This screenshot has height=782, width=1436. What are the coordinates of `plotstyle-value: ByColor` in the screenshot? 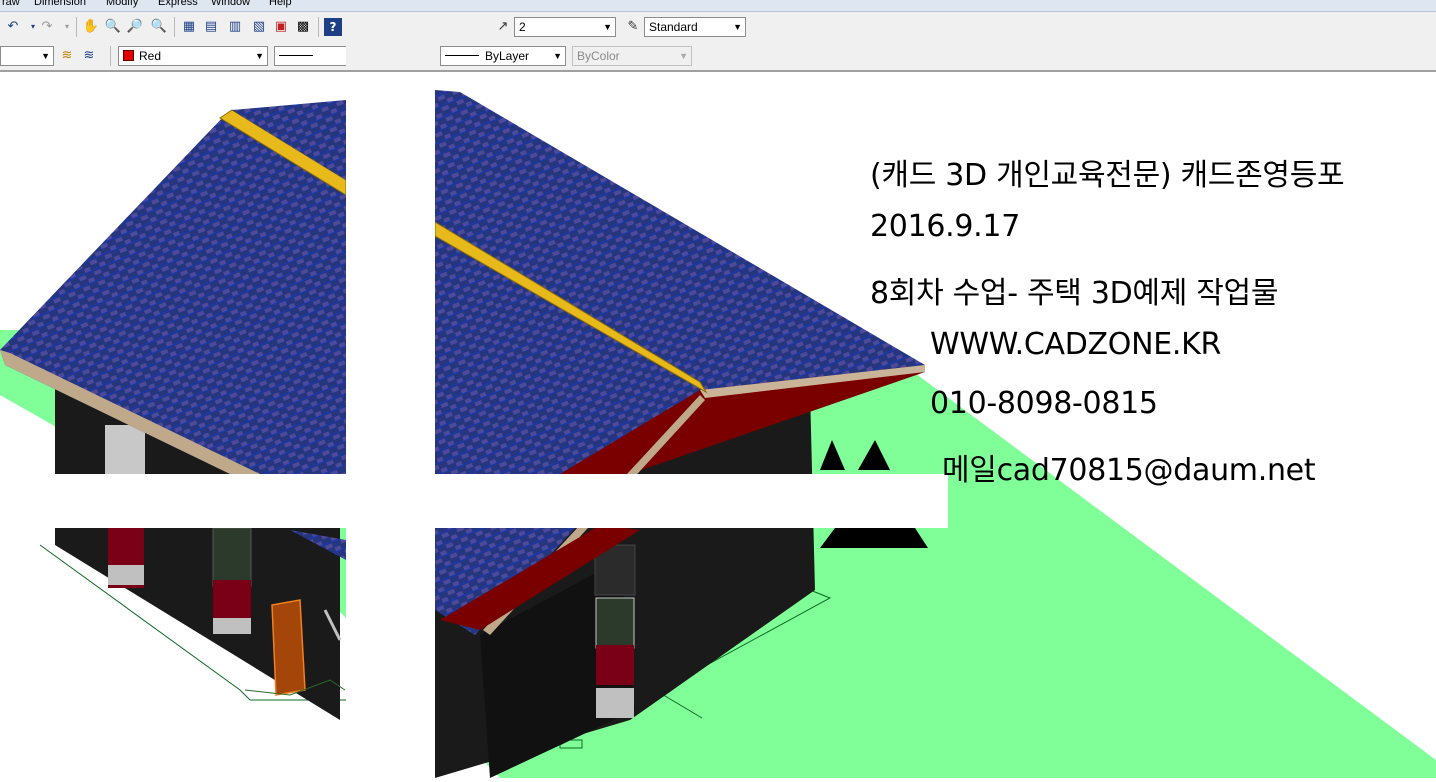 It's located at (598, 56).